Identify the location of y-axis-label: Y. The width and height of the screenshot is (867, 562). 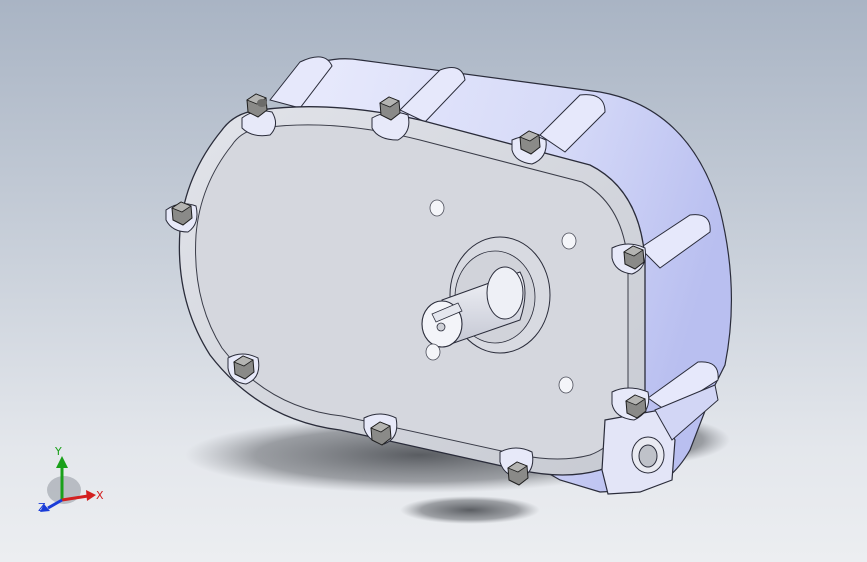
(58, 451).